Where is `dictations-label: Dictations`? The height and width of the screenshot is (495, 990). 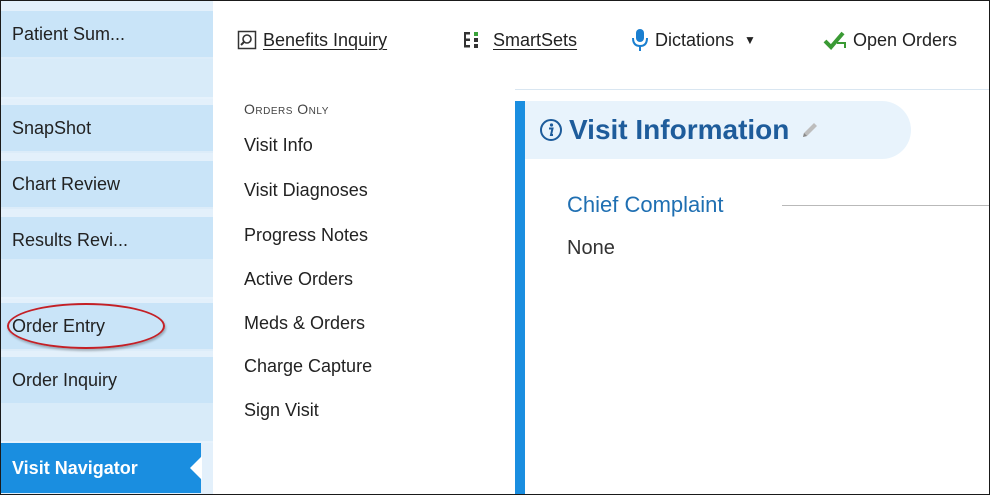
dictations-label: Dictations is located at coordinates (695, 39).